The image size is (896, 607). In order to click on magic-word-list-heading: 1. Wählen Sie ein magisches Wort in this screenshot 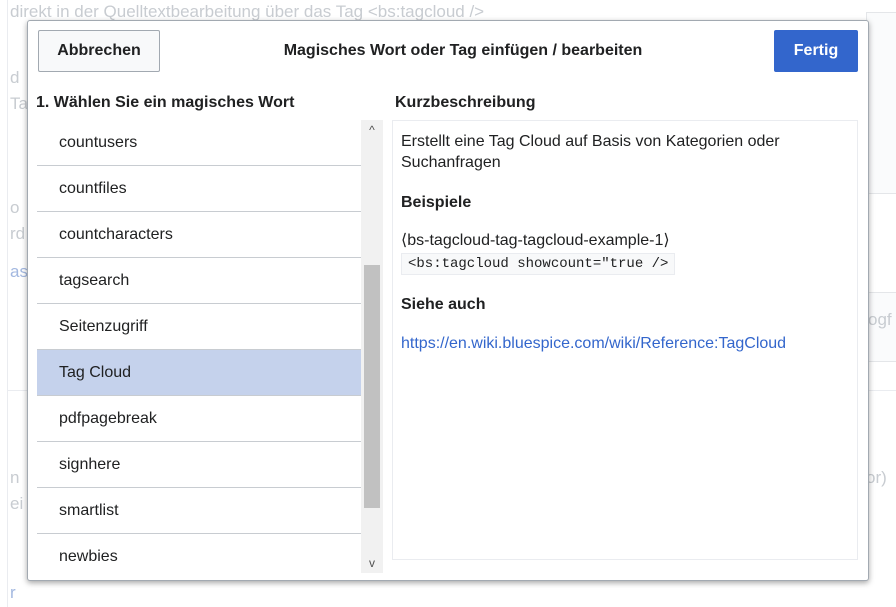, I will do `click(165, 102)`.